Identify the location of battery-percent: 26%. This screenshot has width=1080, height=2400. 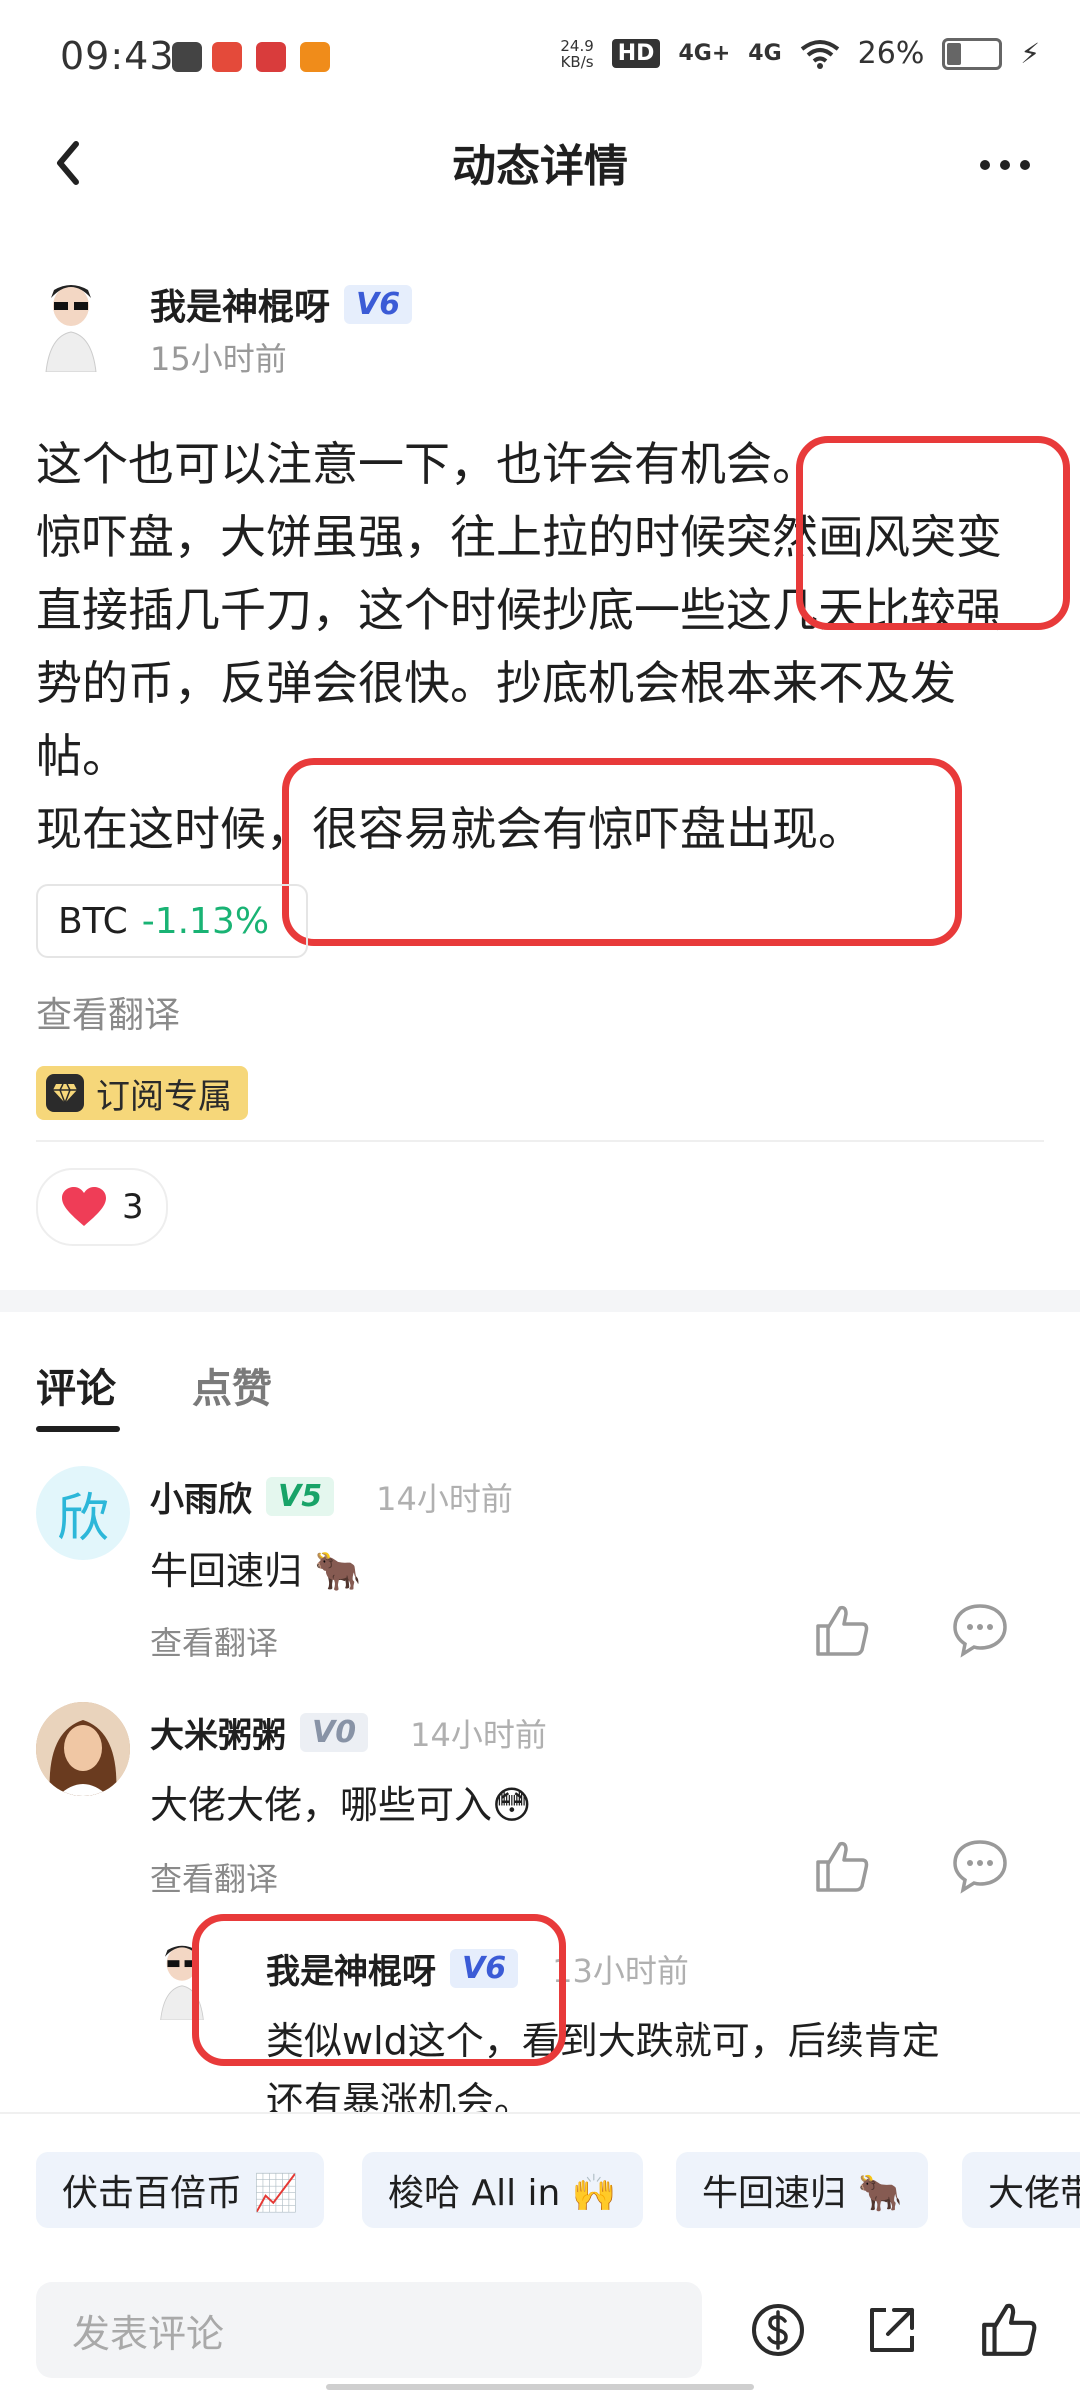
(891, 53).